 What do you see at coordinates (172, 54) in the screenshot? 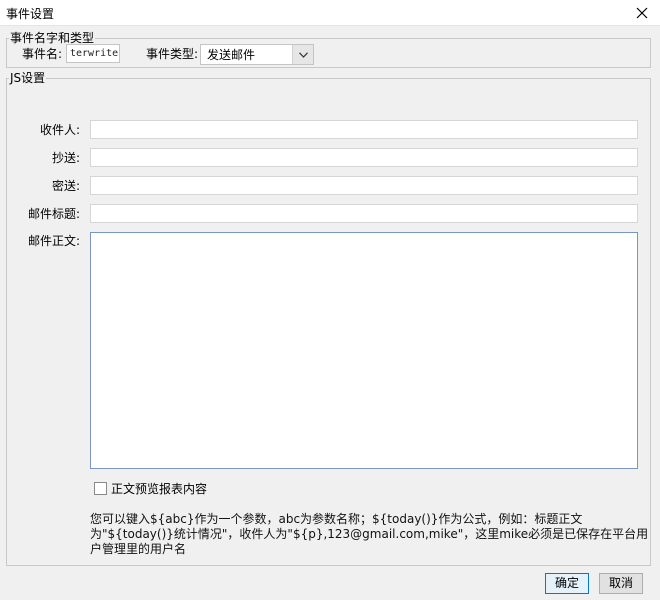
I see `event-type-label: 事件类型:` at bounding box center [172, 54].